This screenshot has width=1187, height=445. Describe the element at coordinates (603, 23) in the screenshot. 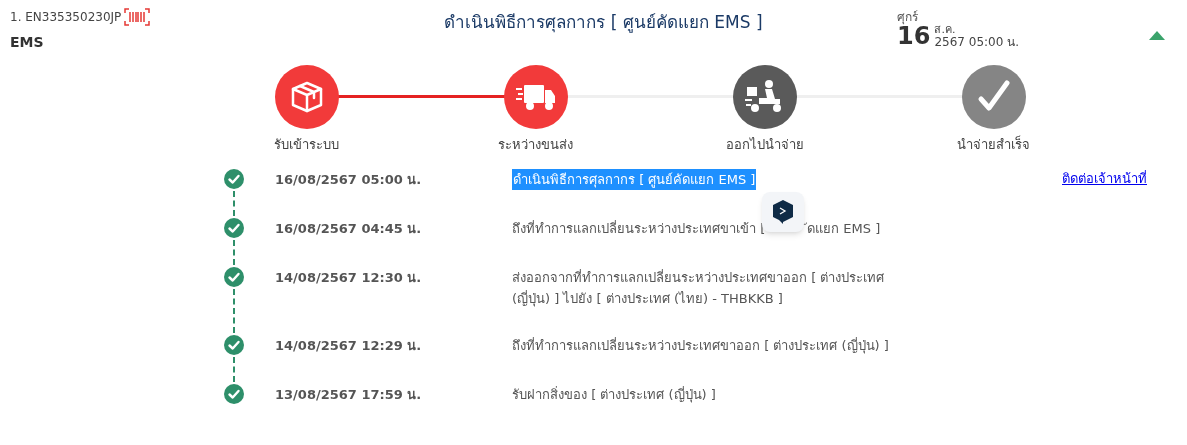

I see `status-title: ดำเนินพิธีการศุลกากร [ ศูนย์คัดแยก EMS ]` at that location.